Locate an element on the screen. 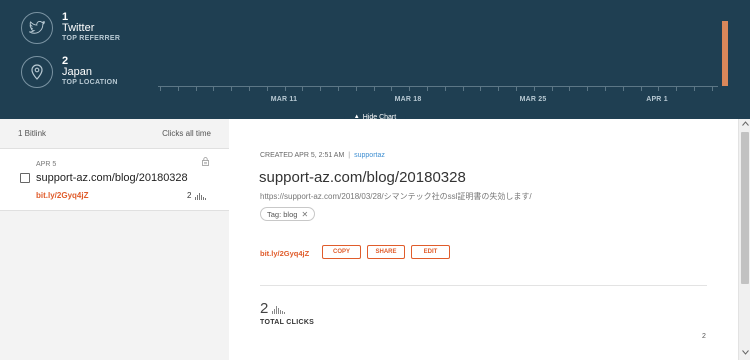 This screenshot has width=750, height=360. x-tick-label: MAR 11 is located at coordinates (284, 99).